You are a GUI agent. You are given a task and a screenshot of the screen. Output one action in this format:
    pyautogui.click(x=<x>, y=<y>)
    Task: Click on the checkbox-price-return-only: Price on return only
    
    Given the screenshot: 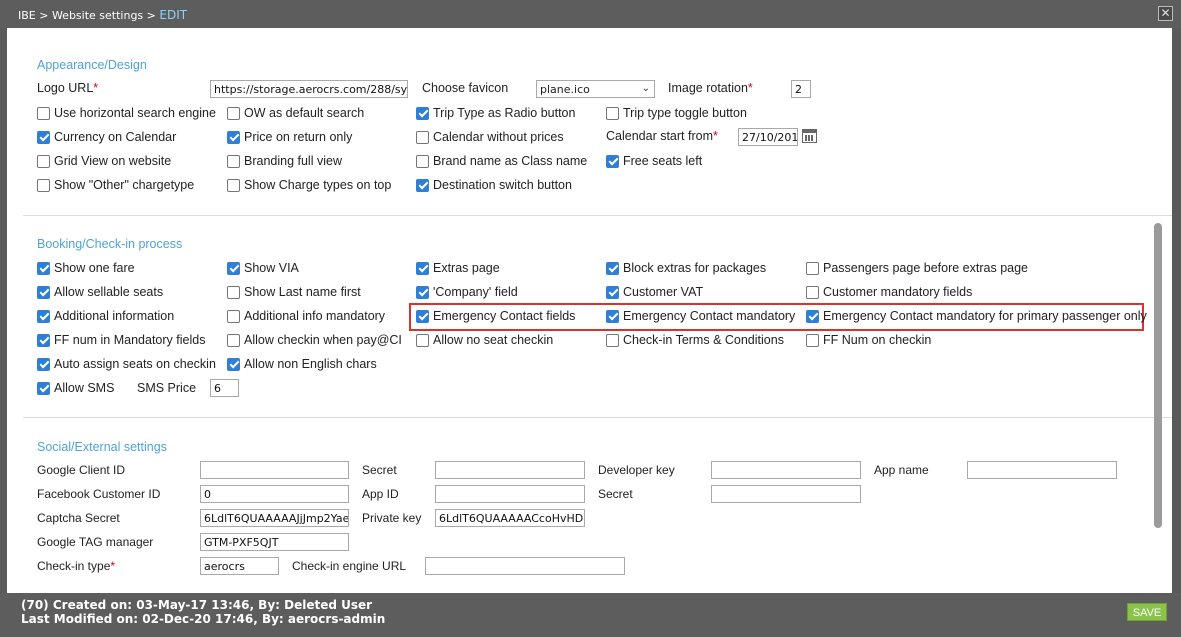 What is the action you would take?
    pyautogui.click(x=289, y=137)
    